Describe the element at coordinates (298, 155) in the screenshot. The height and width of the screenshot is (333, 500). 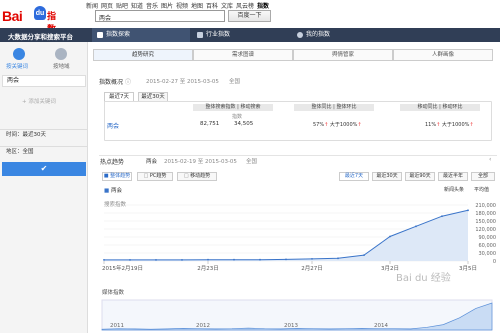
I see `divider` at that location.